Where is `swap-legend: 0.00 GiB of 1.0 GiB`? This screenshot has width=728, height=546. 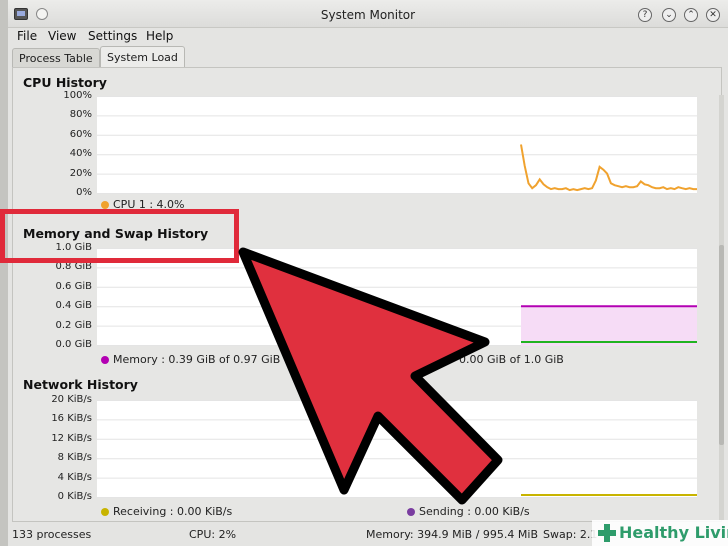
swap-legend: 0.00 GiB of 1.0 GiB is located at coordinates (511, 359).